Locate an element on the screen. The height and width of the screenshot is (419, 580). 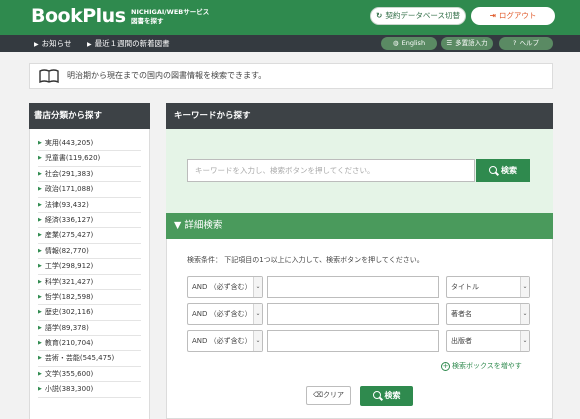
category-item: ▶ 教育(210,704) is located at coordinates (89, 344).